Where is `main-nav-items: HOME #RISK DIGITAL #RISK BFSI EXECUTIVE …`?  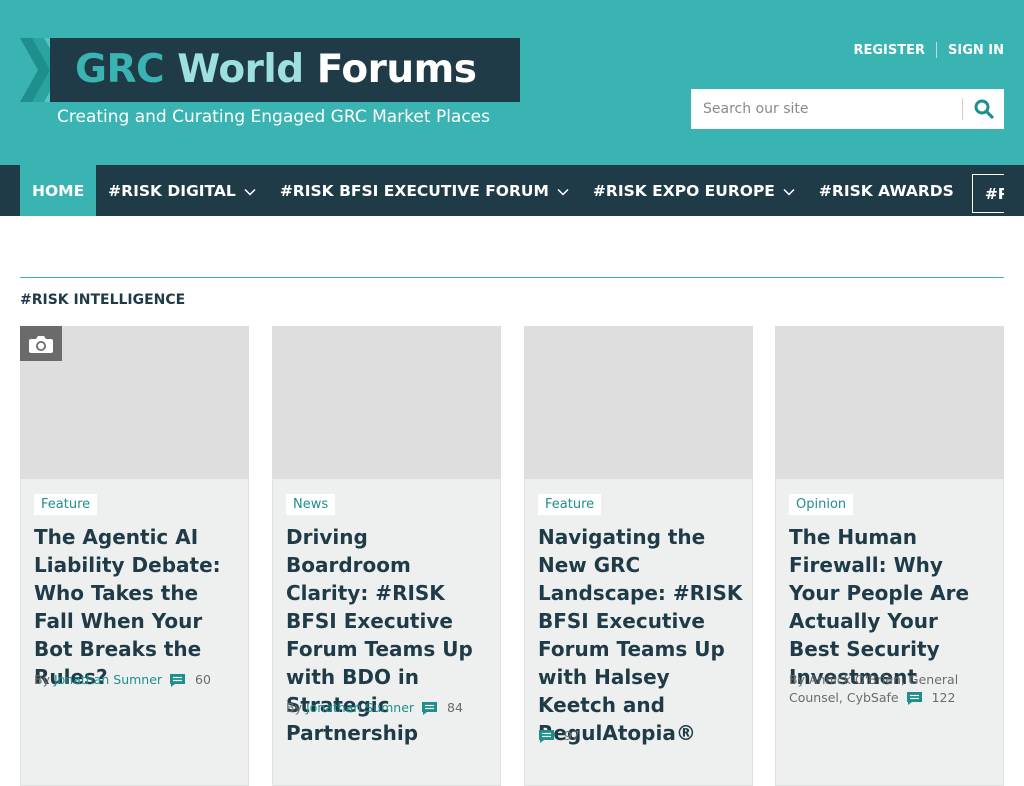 main-nav-items: HOME #RISK DIGITAL #RISK BFSI EXECUTIVE … is located at coordinates (512, 190).